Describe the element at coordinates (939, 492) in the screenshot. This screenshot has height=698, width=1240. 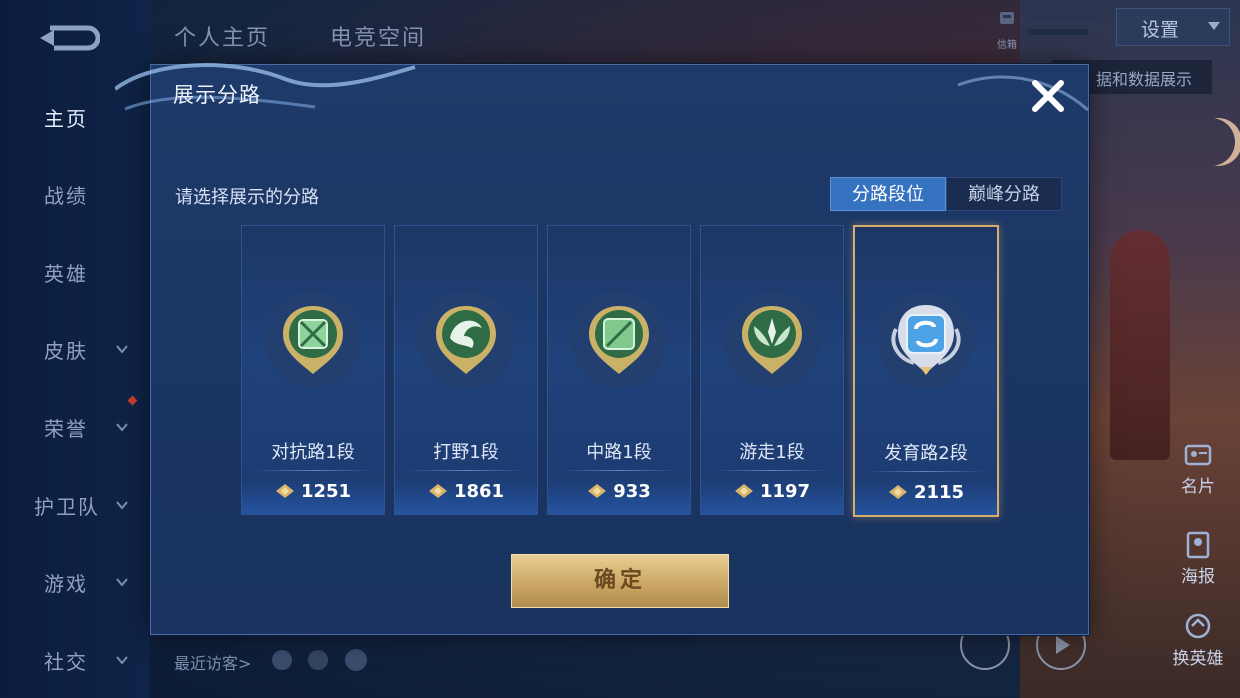
I see `lane-score-value: 2115` at that location.